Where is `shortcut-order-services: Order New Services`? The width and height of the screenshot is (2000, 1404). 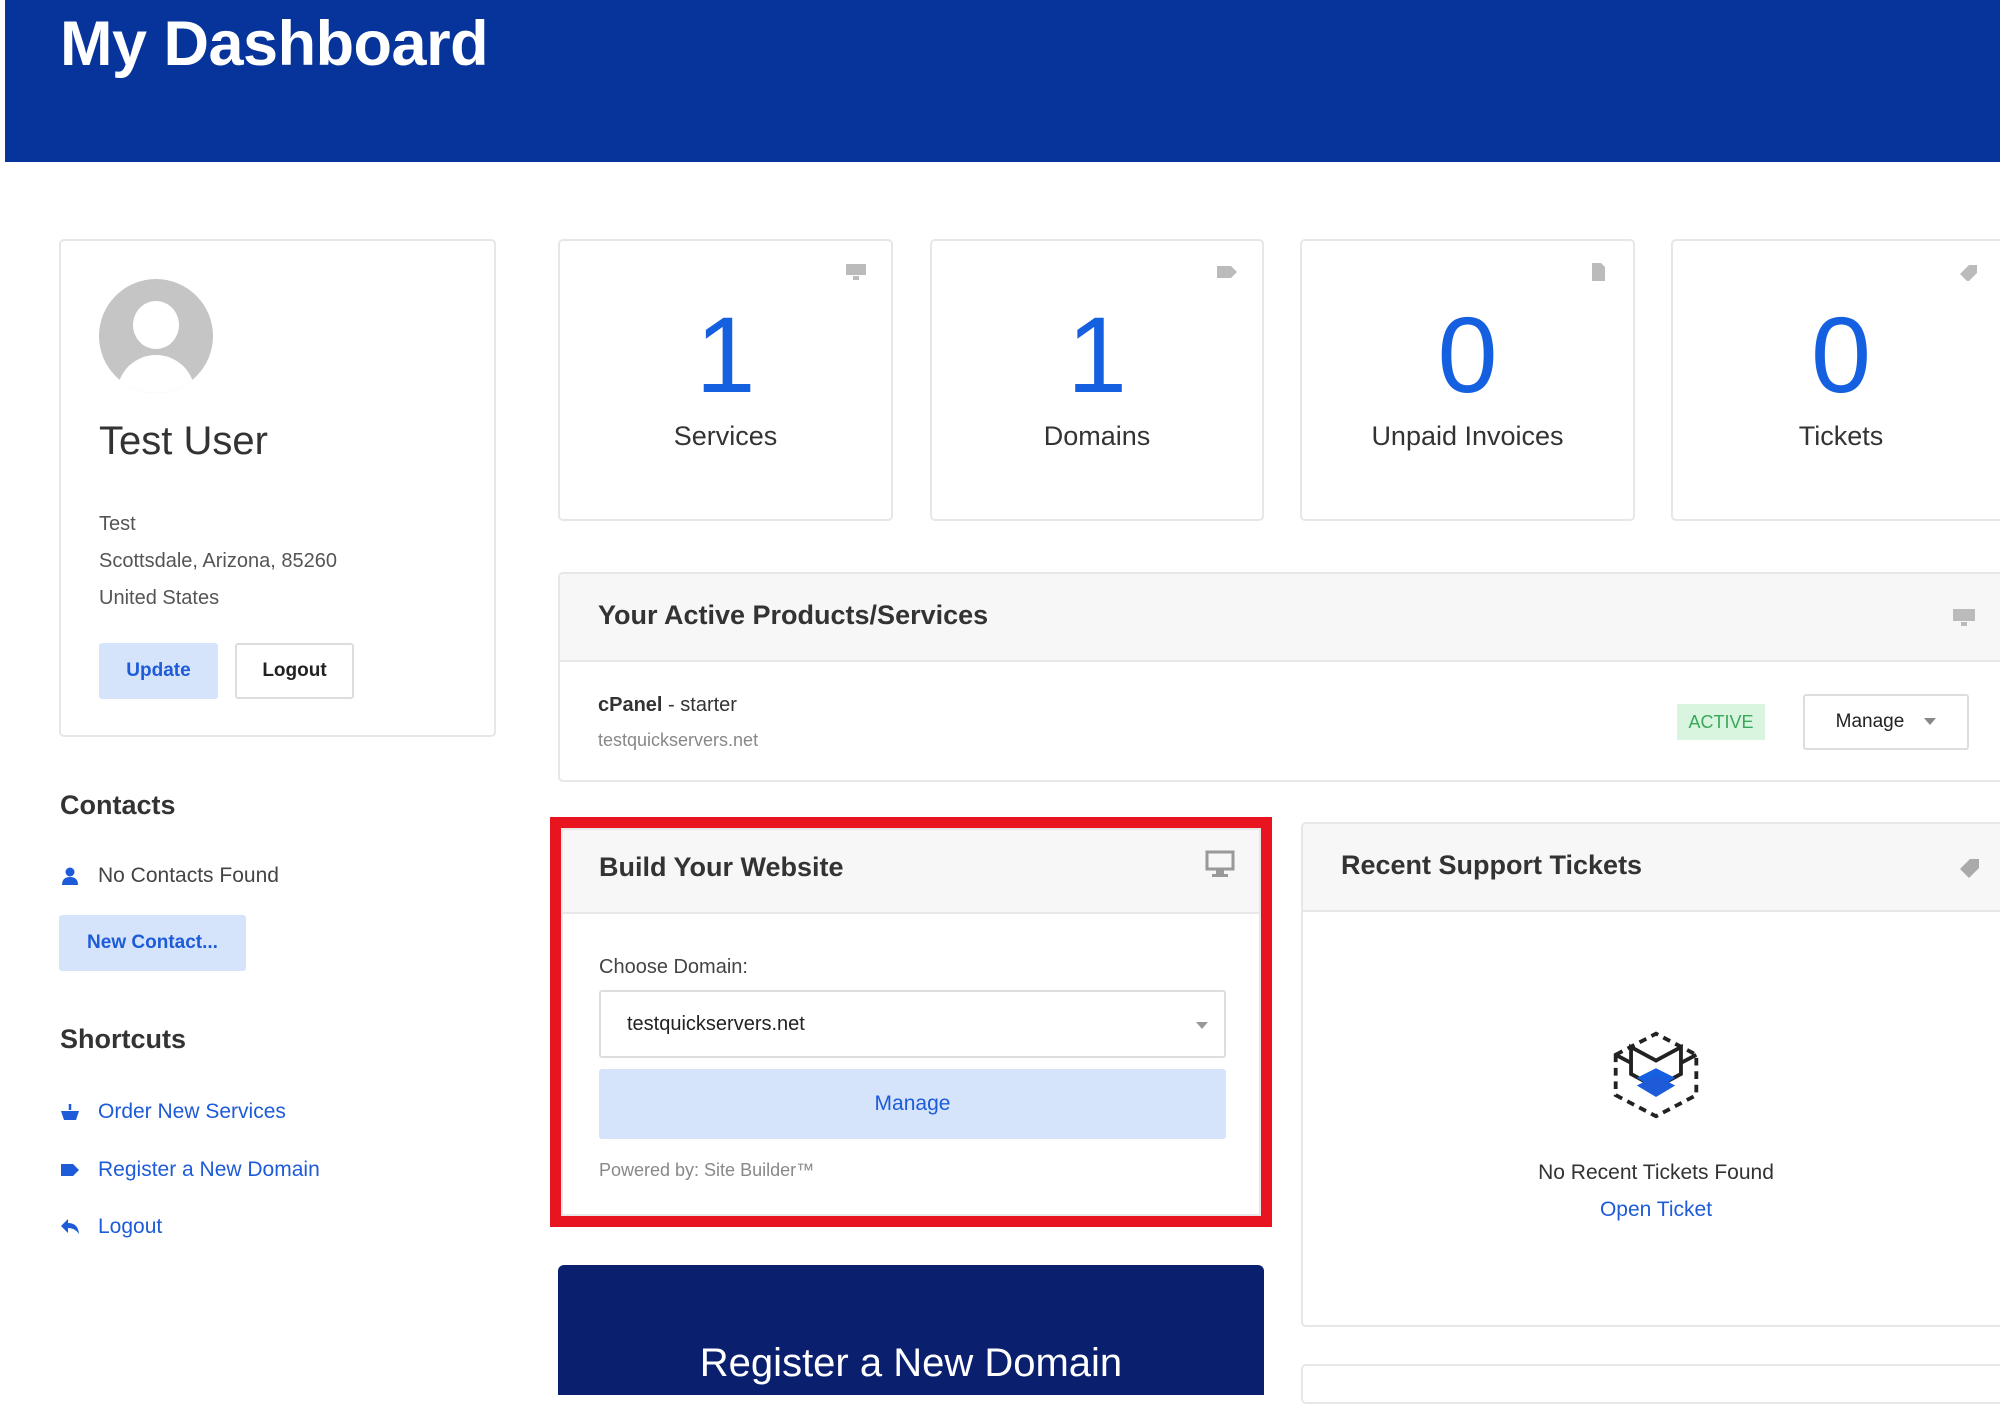 shortcut-order-services: Order New Services is located at coordinates (173, 1112).